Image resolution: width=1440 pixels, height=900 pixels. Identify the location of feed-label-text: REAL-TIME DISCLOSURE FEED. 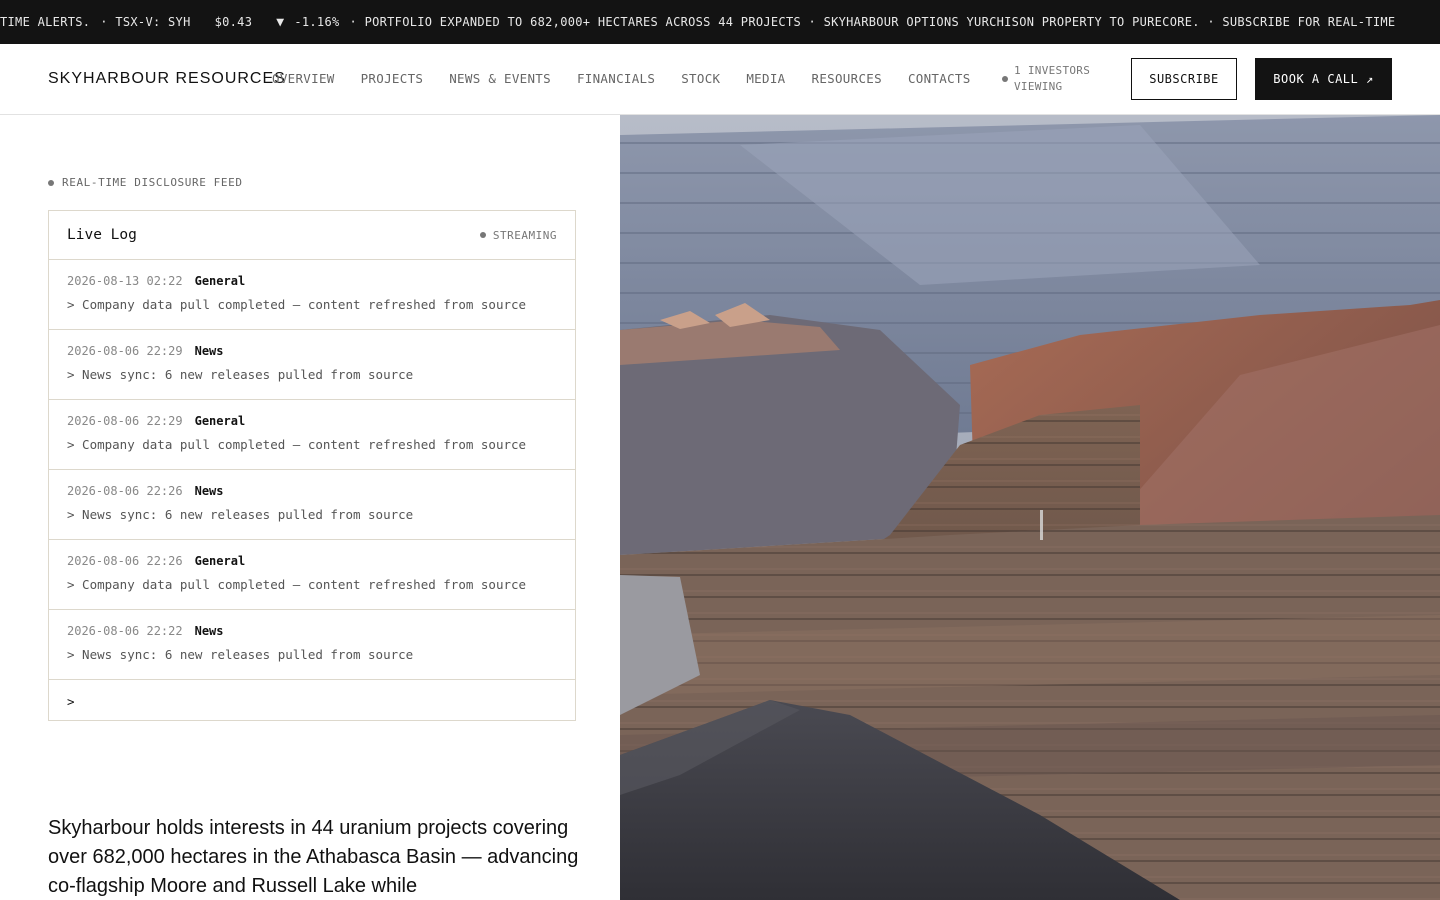
(152, 182).